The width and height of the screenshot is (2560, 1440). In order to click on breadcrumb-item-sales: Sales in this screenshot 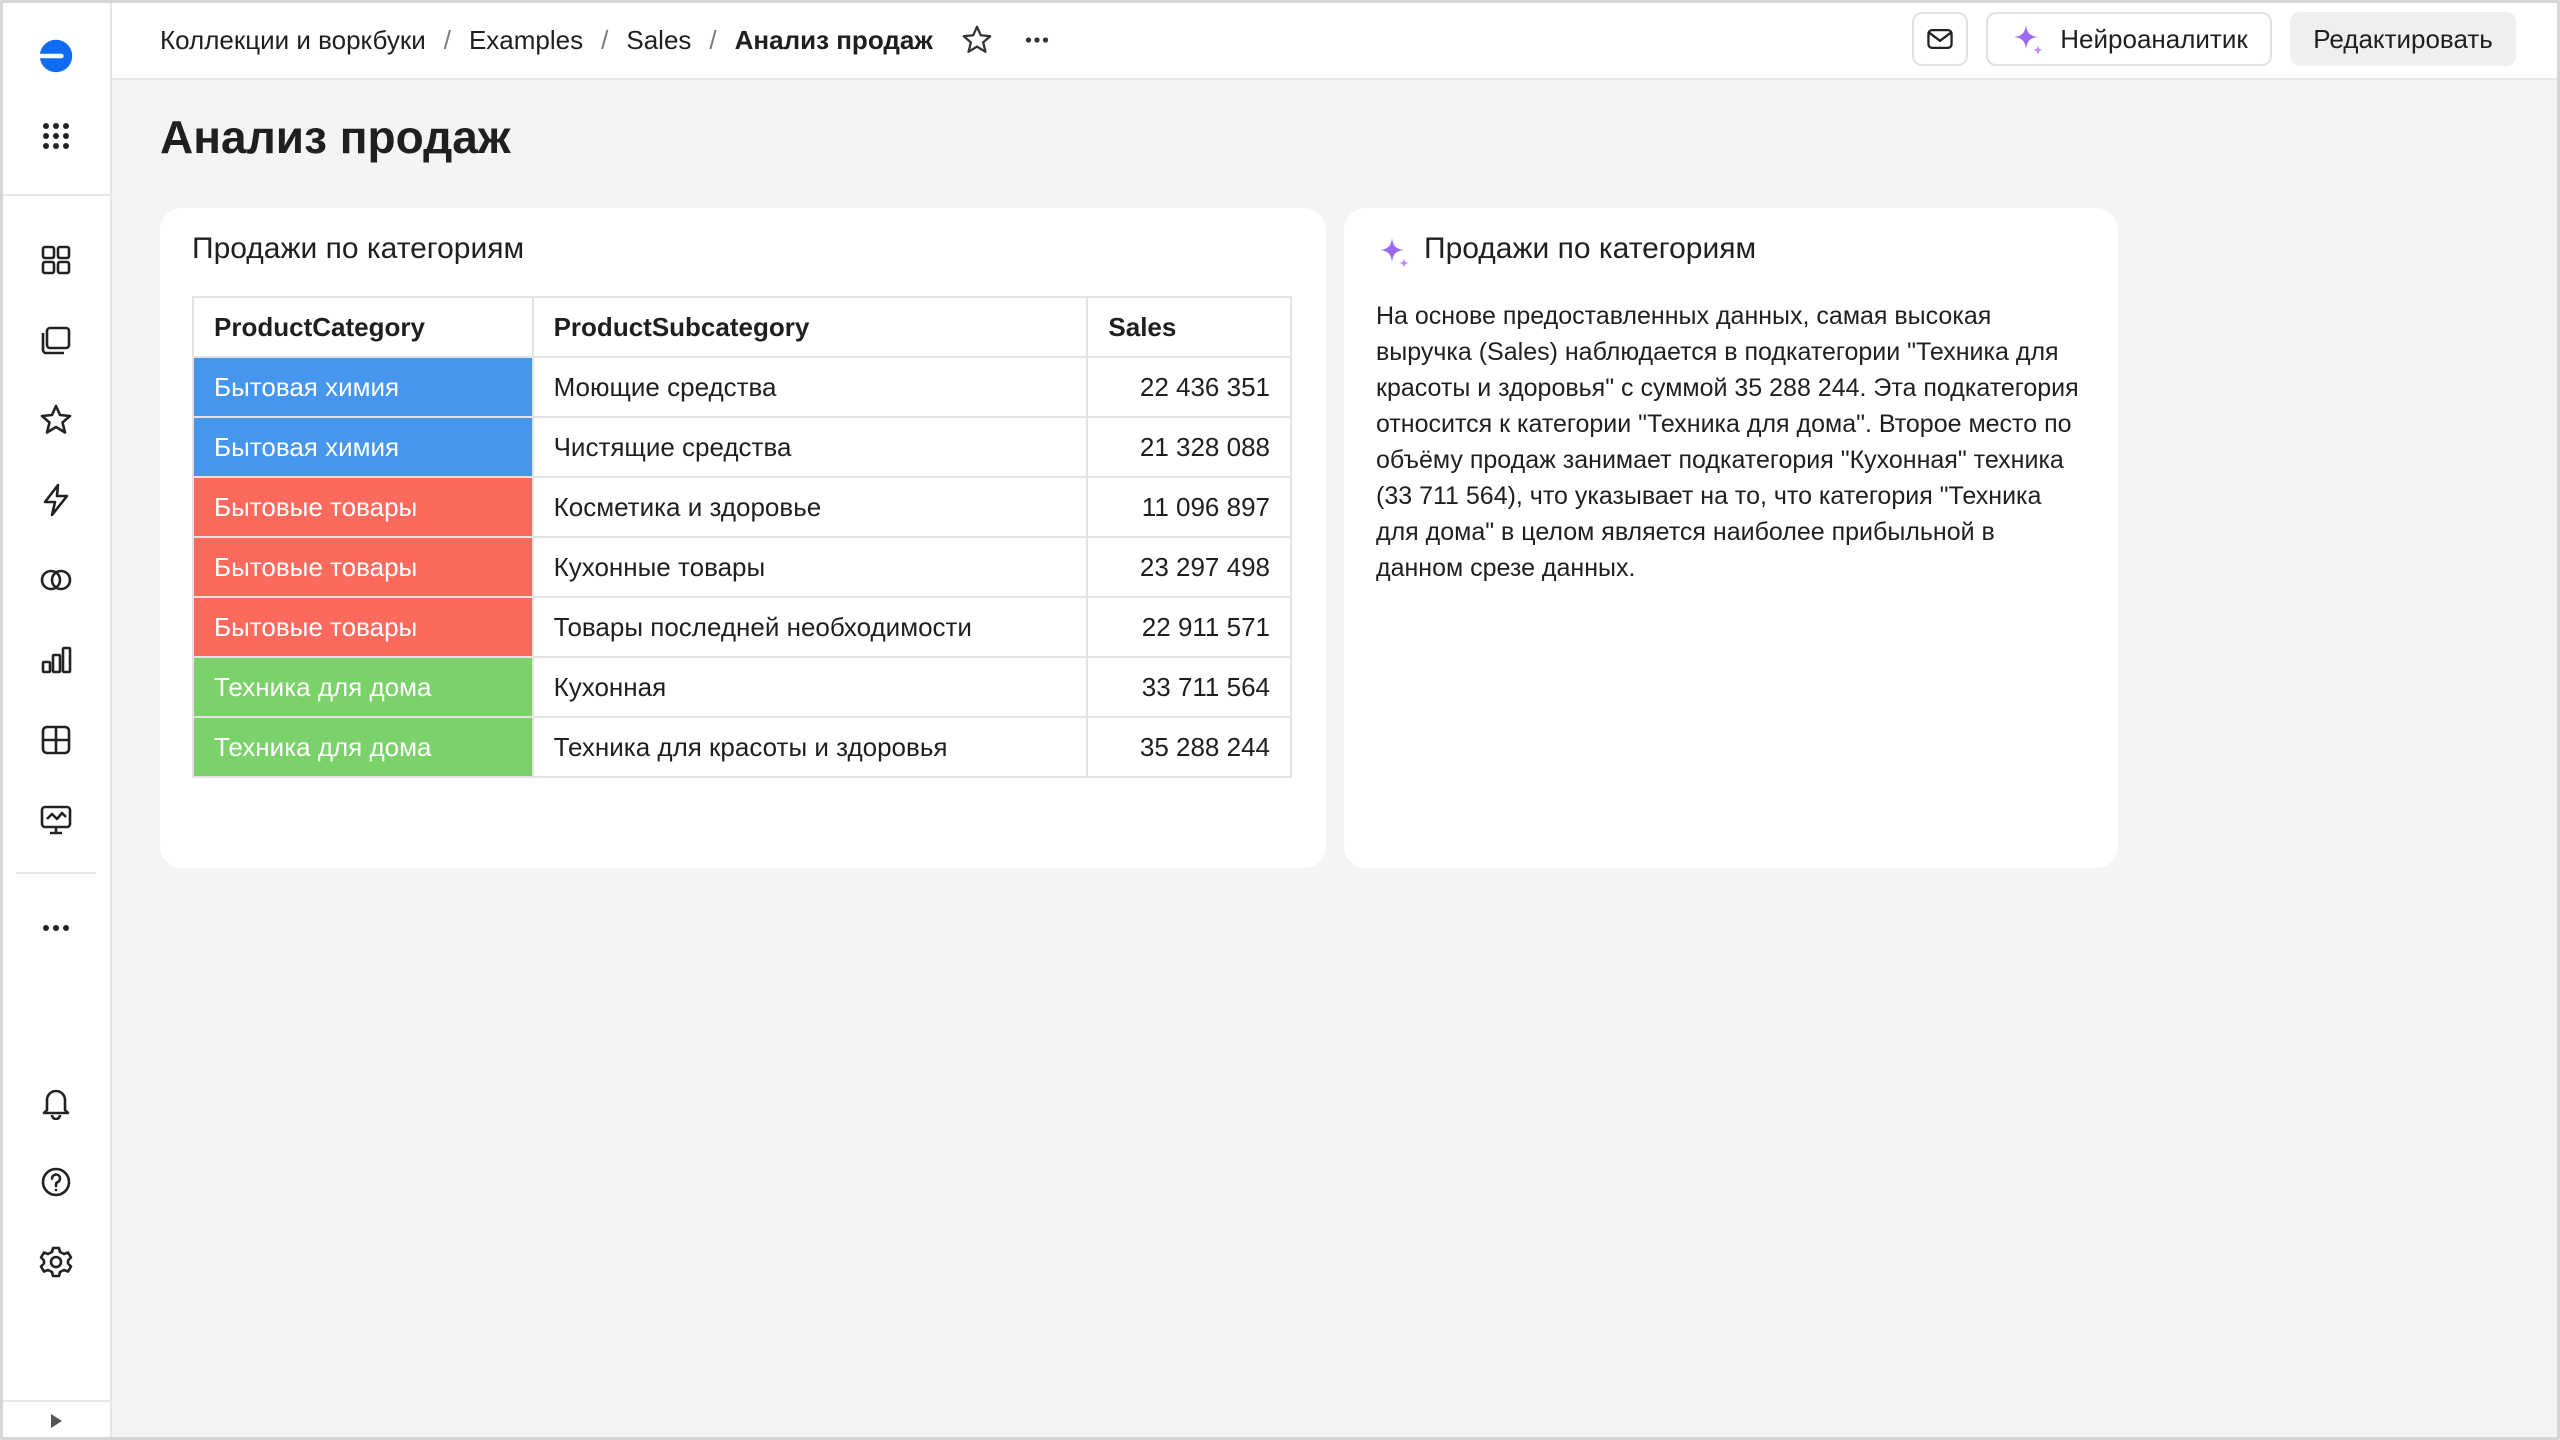, I will do `click(658, 40)`.